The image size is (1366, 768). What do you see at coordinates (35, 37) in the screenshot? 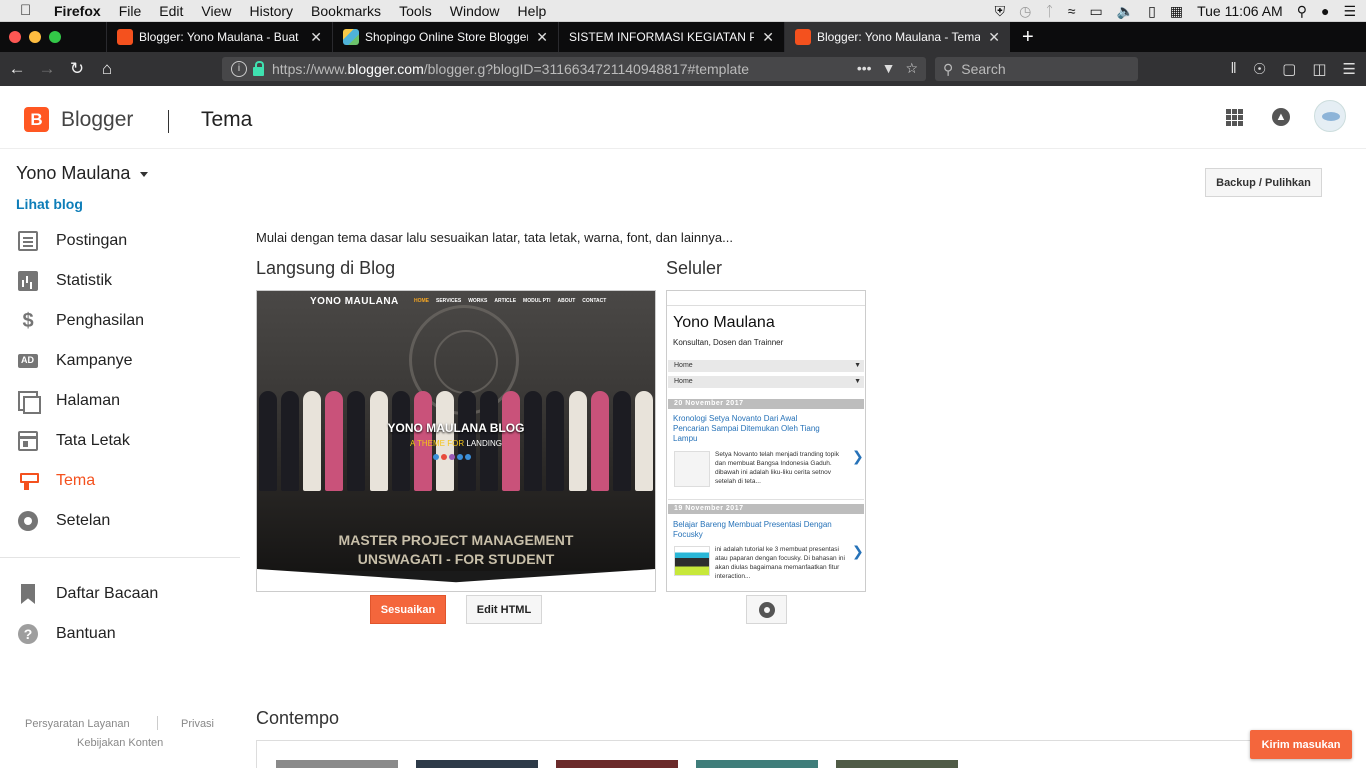
I see `minimize-window-button` at bounding box center [35, 37].